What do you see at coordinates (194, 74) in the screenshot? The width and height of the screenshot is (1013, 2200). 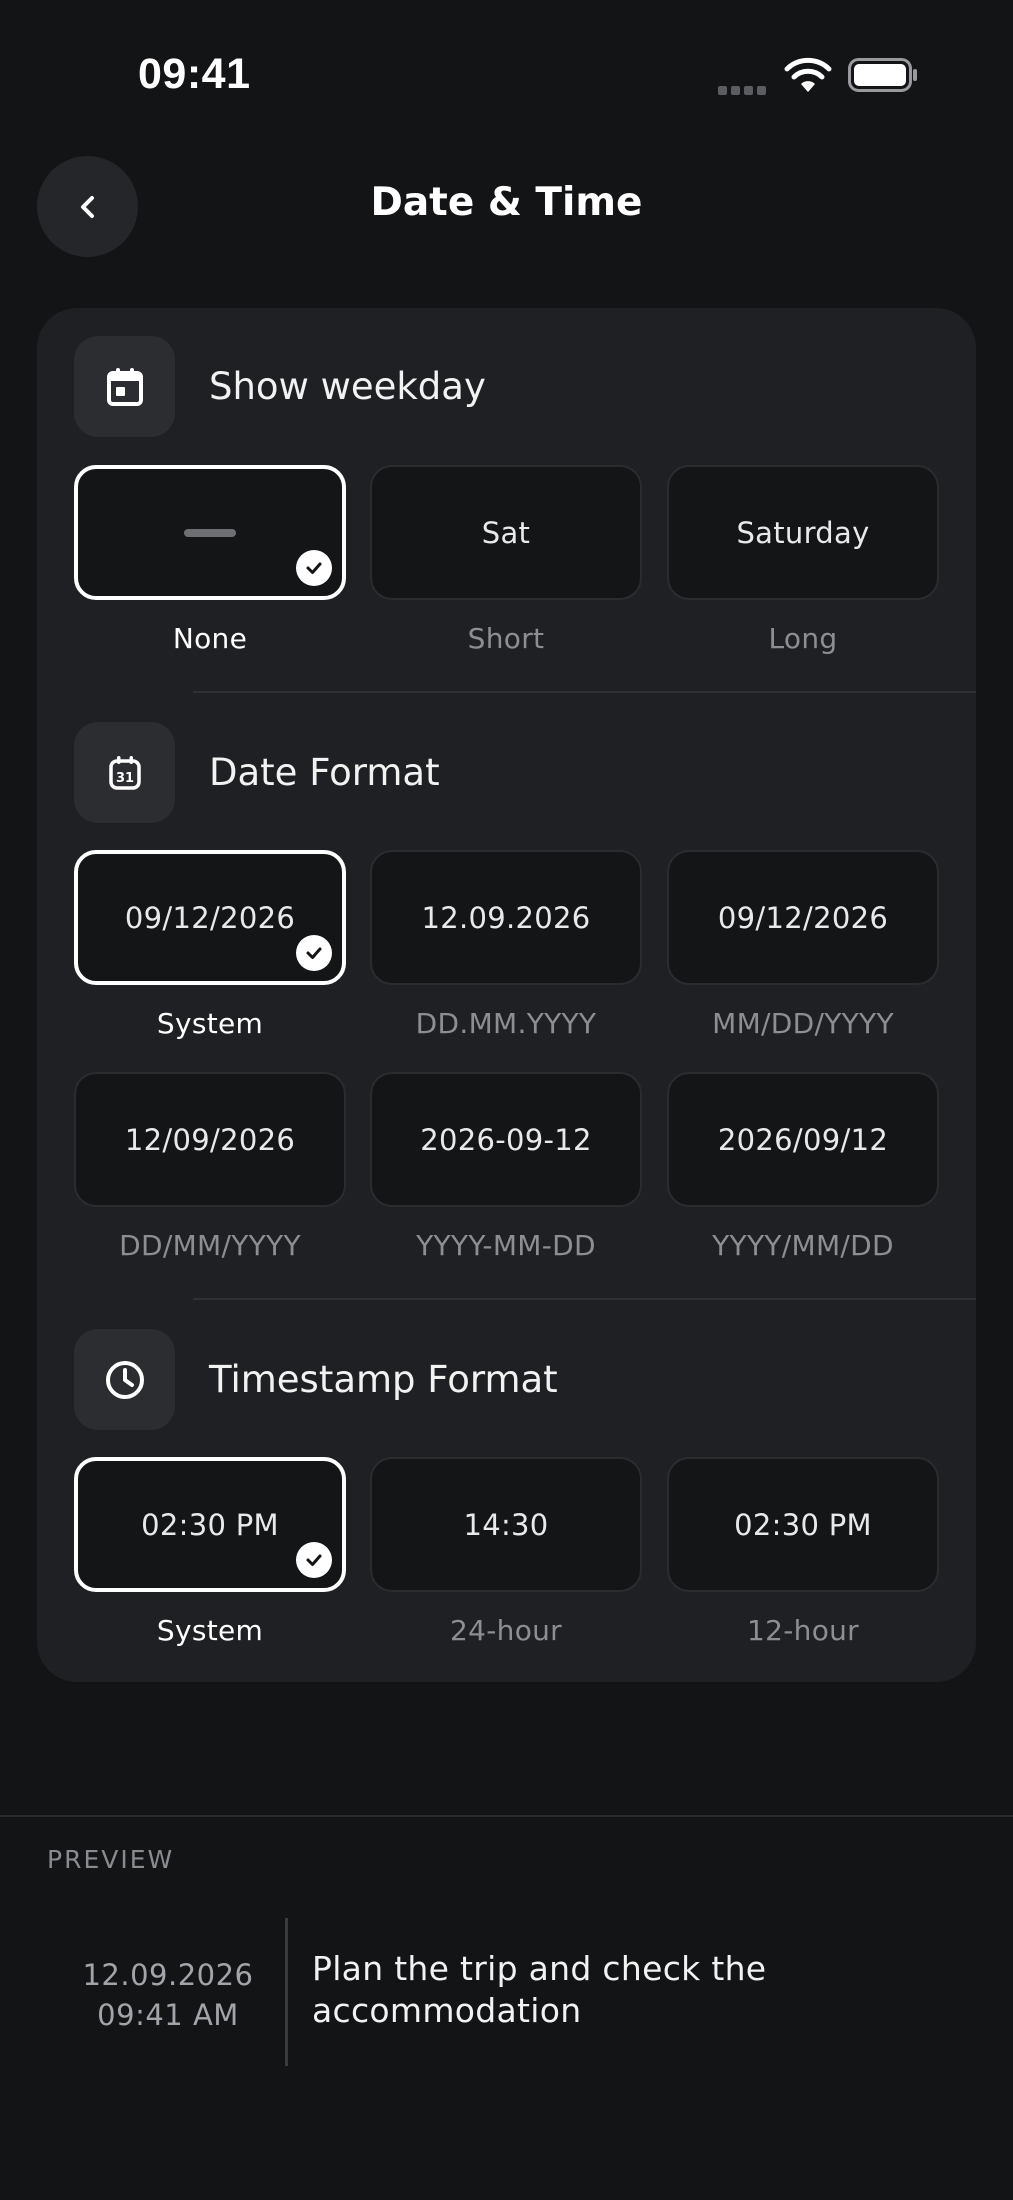 I see `status-time: 09:41` at bounding box center [194, 74].